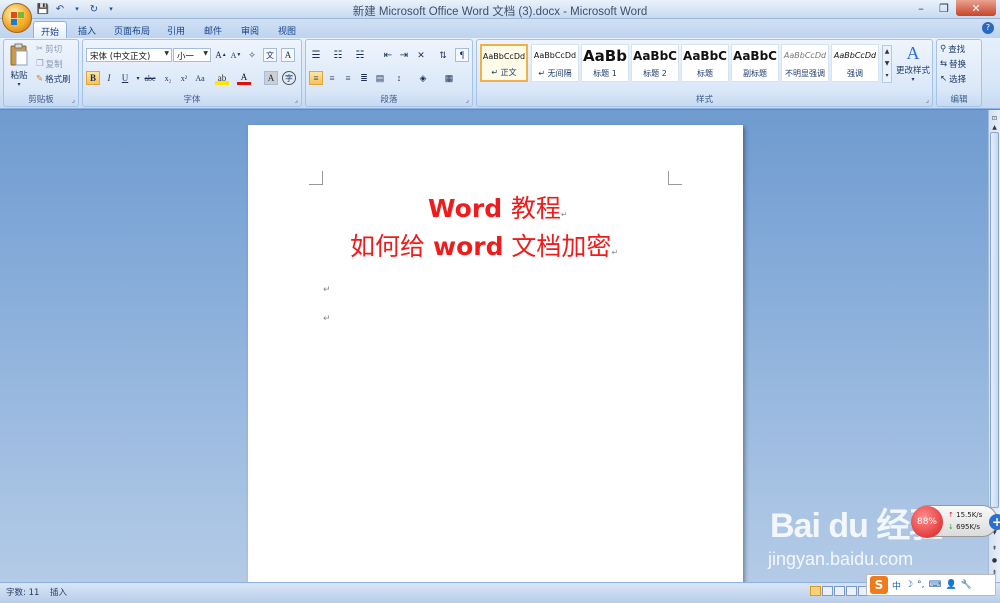 This screenshot has height=603, width=1000. I want to click on style-no-spacing: AaBbCcDd ↵ 无间隔, so click(555, 63).